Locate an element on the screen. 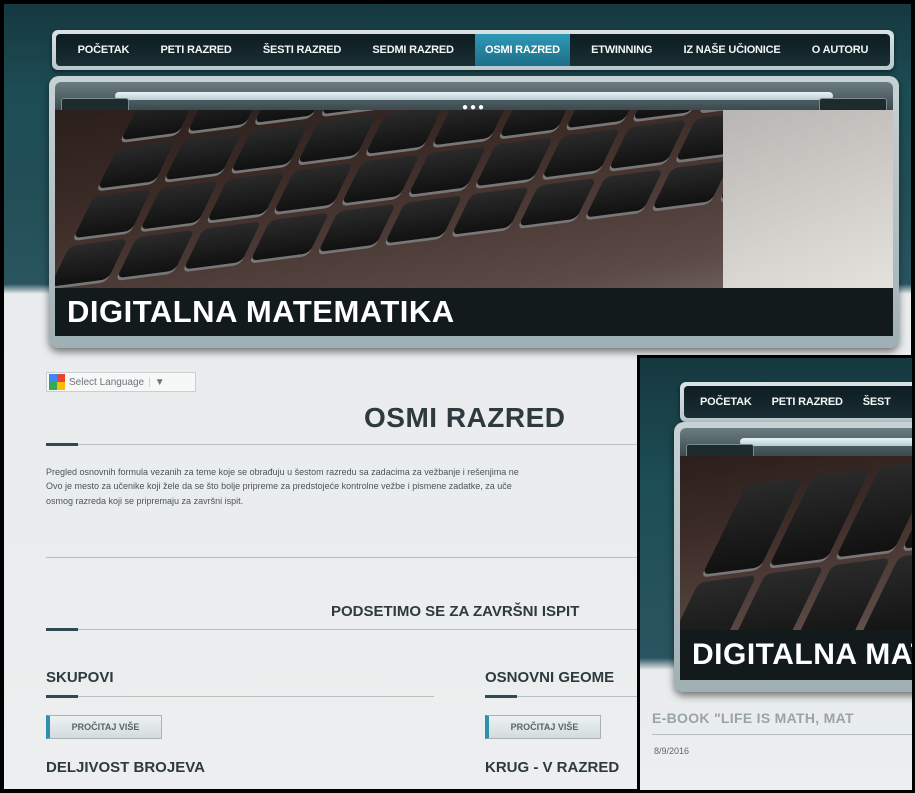 The image size is (915, 793). banner-title-bar: DIGITALNA MATEMATIKA is located at coordinates (474, 312).